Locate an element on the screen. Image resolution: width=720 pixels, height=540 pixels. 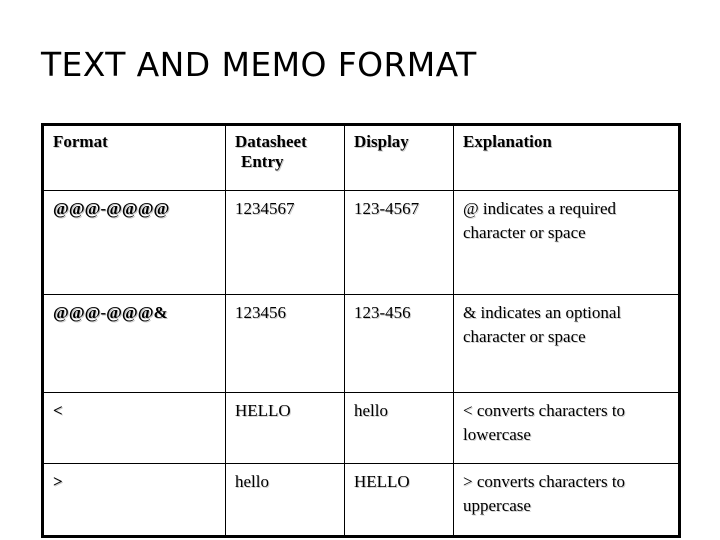
cell-datasheet-entry: HELLO is located at coordinates (285, 428).